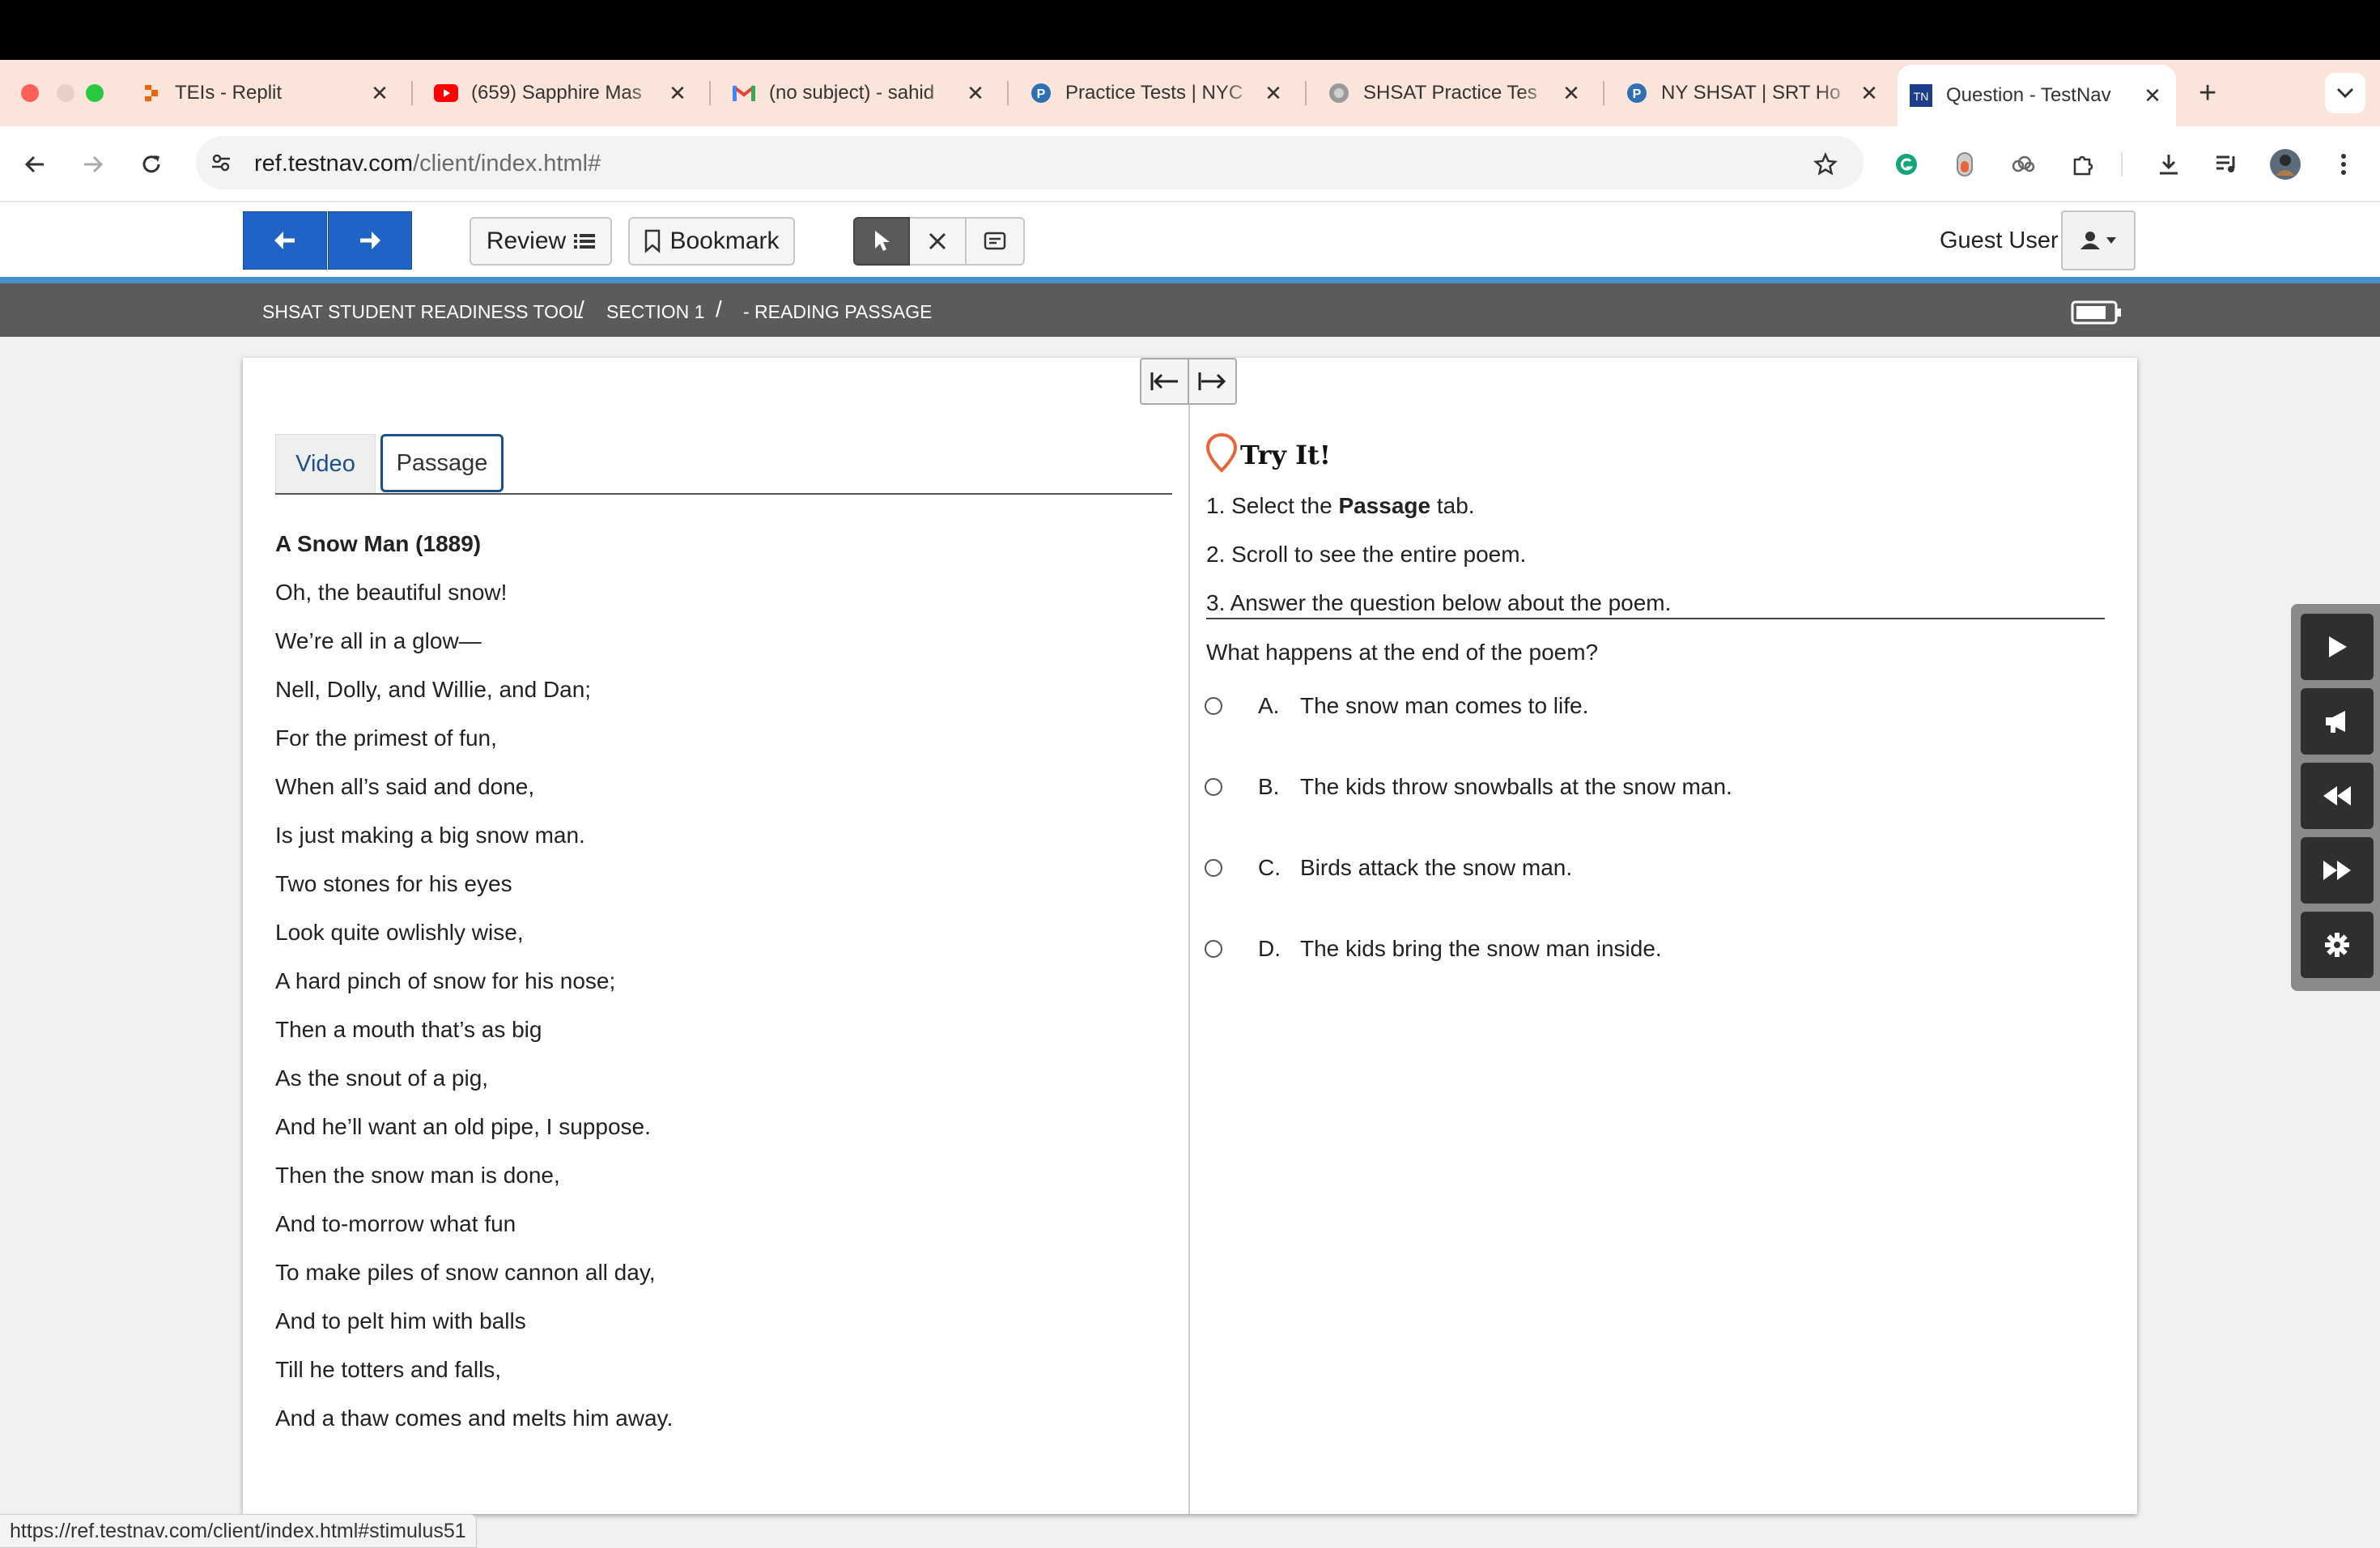 This screenshot has width=2380, height=1548. I want to click on bookmark-button: Bookmark, so click(712, 241).